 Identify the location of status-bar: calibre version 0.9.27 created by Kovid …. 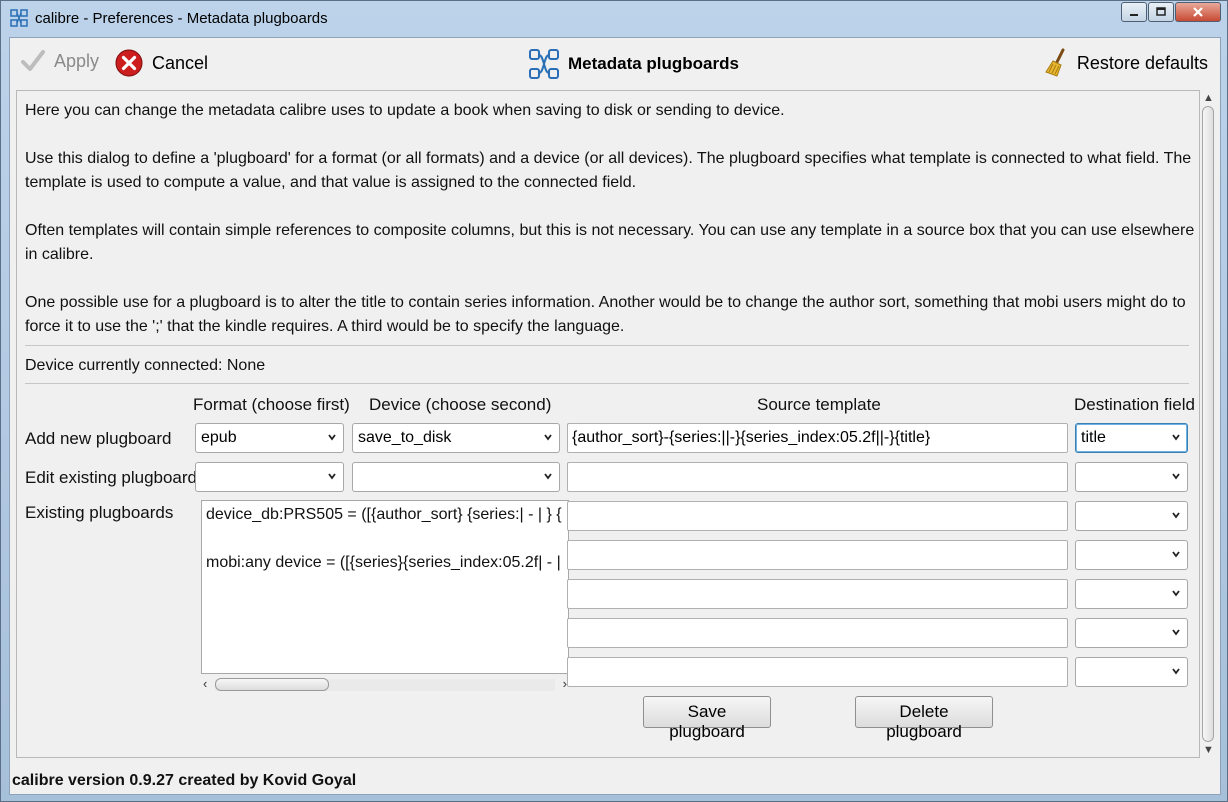
(184, 780).